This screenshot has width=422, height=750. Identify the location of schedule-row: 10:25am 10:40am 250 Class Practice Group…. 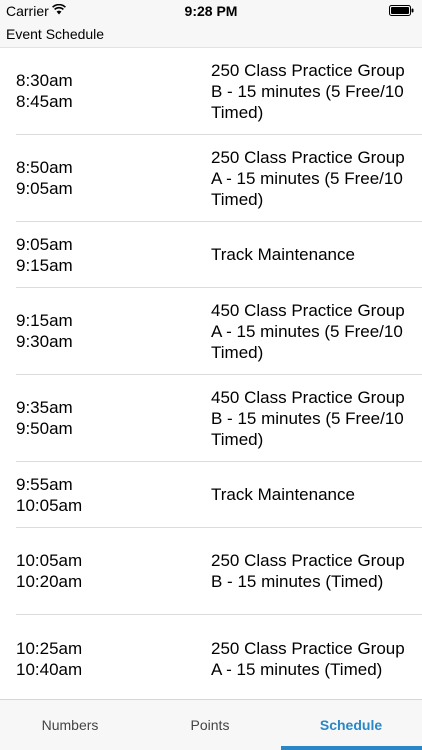
(219, 657).